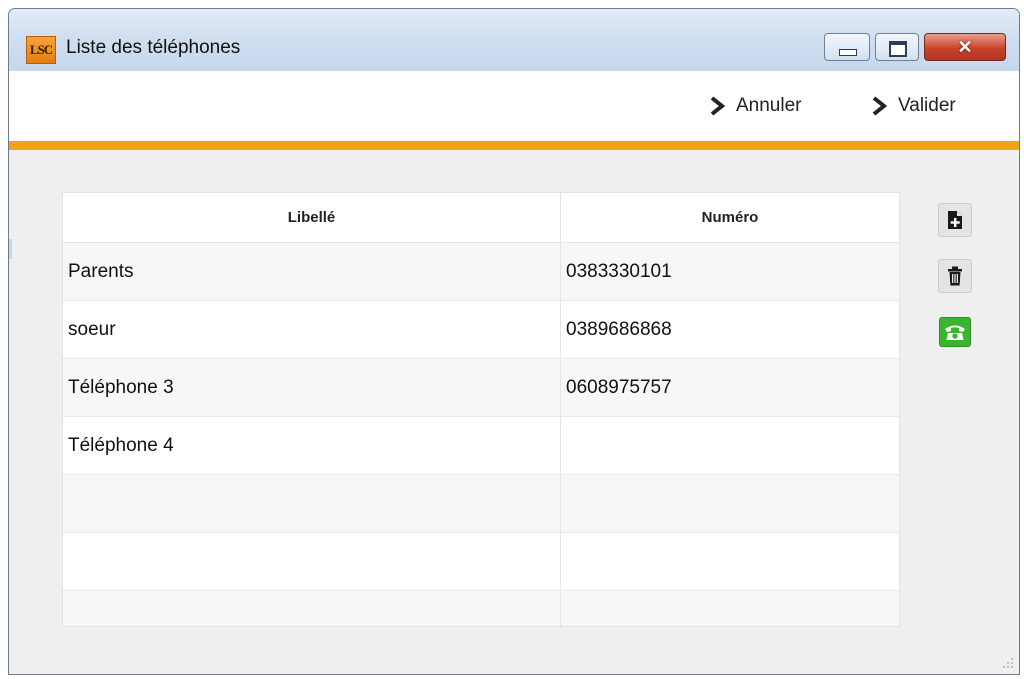 The width and height of the screenshot is (1024, 679). Describe the element at coordinates (312, 271) in the screenshot. I see `cell-libelle: Parents` at that location.